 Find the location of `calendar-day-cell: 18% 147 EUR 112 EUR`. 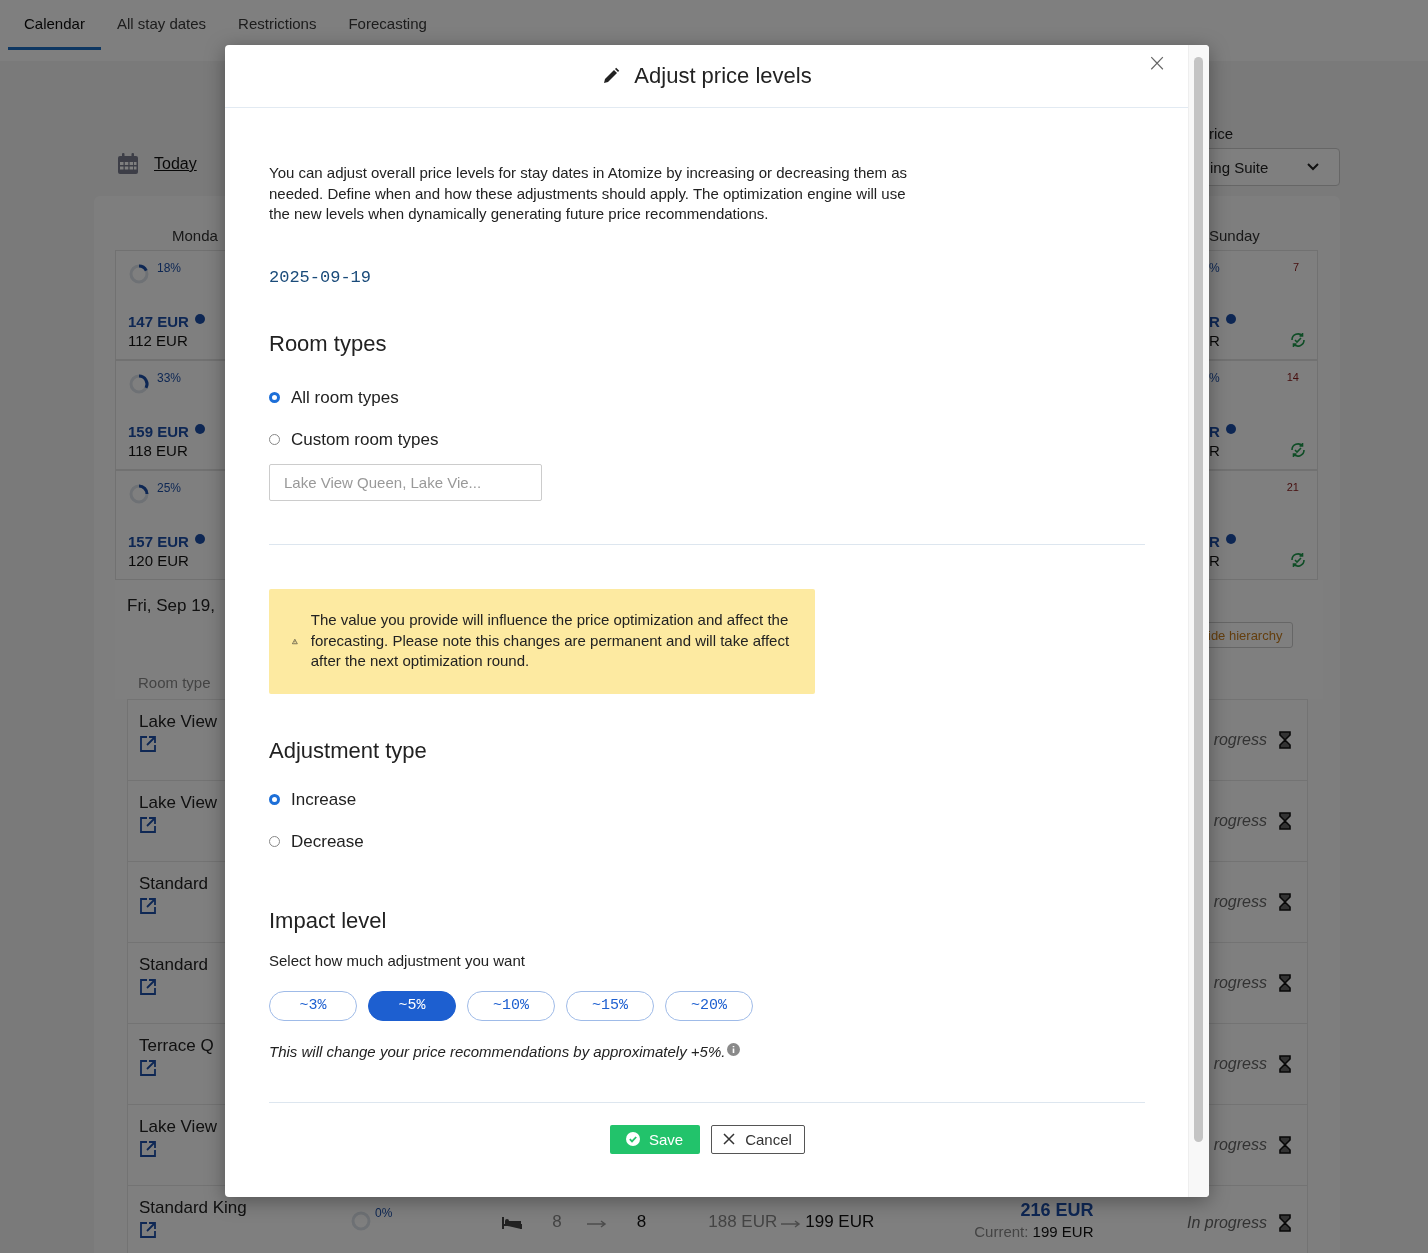

calendar-day-cell: 18% 147 EUR 112 EUR is located at coordinates (170, 305).